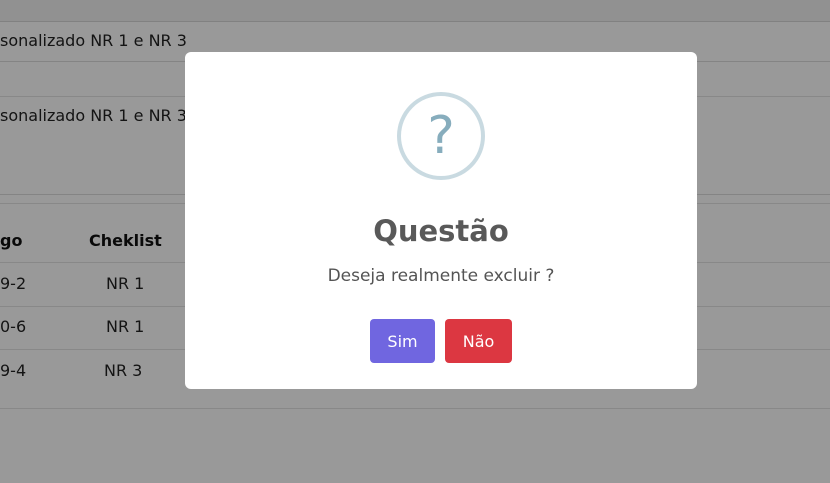 This screenshot has height=483, width=830. I want to click on question-icon: ?, so click(441, 136).